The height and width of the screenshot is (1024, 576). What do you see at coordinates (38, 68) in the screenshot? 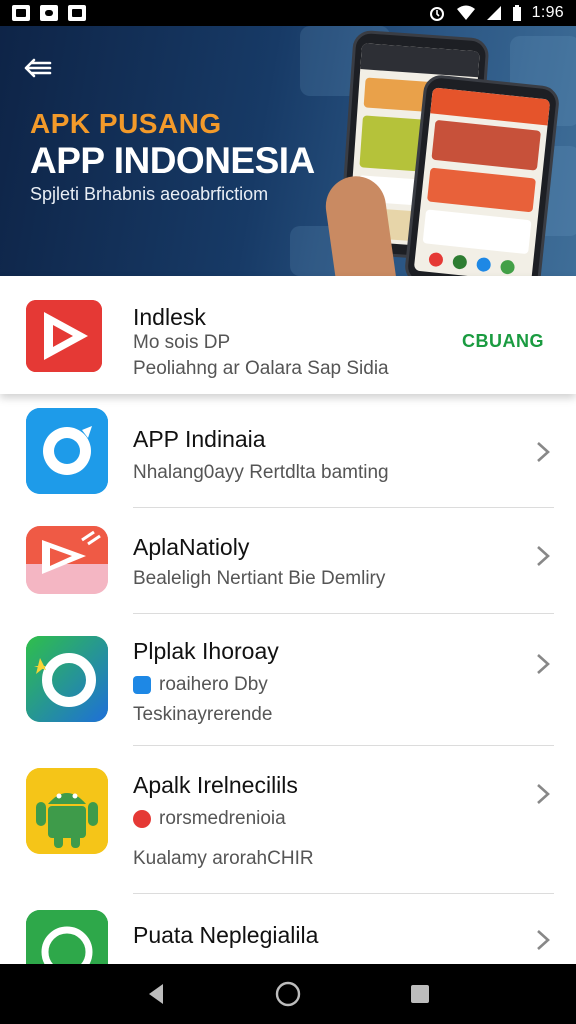
I see `back-arrow-icon` at bounding box center [38, 68].